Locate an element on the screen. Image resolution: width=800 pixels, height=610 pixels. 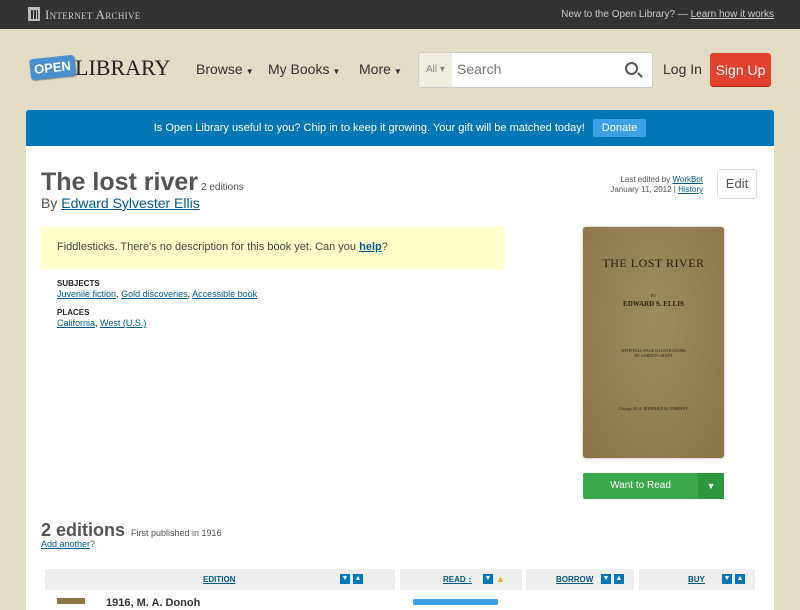
subject-link: Juvenile fiction is located at coordinates (86, 294).